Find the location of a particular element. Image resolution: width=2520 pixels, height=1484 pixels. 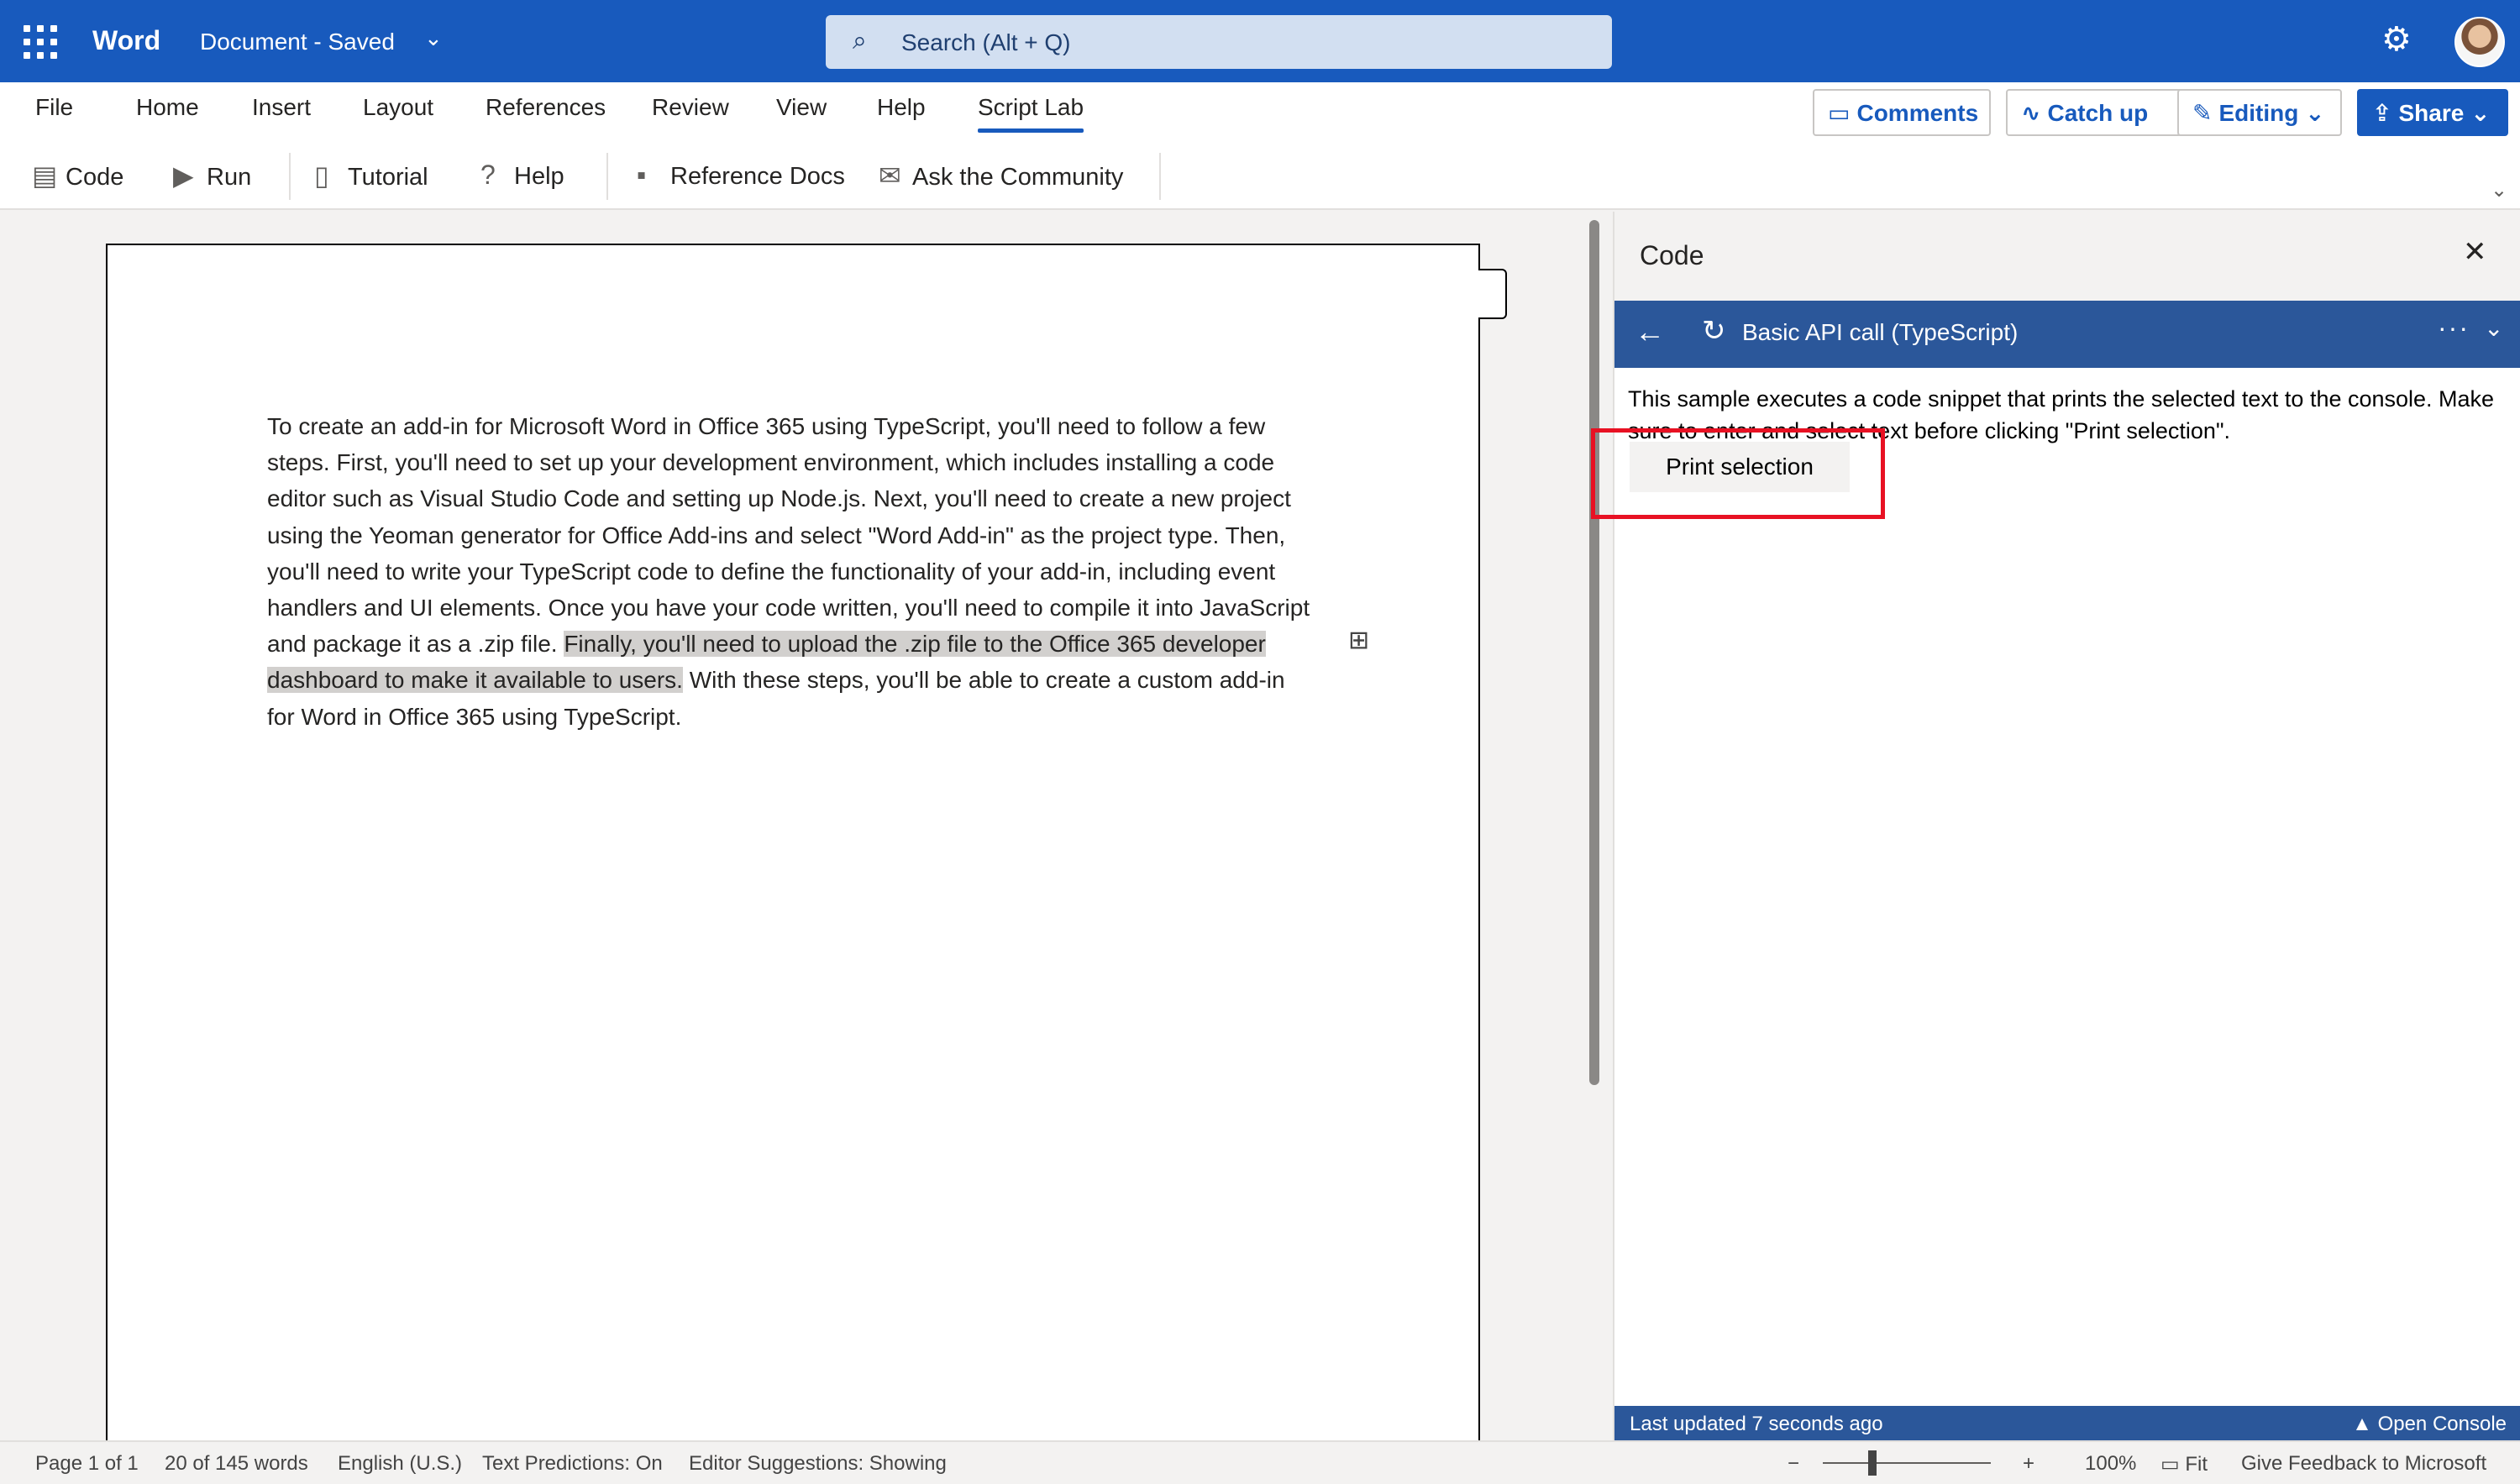

help-icon: ? is located at coordinates (488, 175).